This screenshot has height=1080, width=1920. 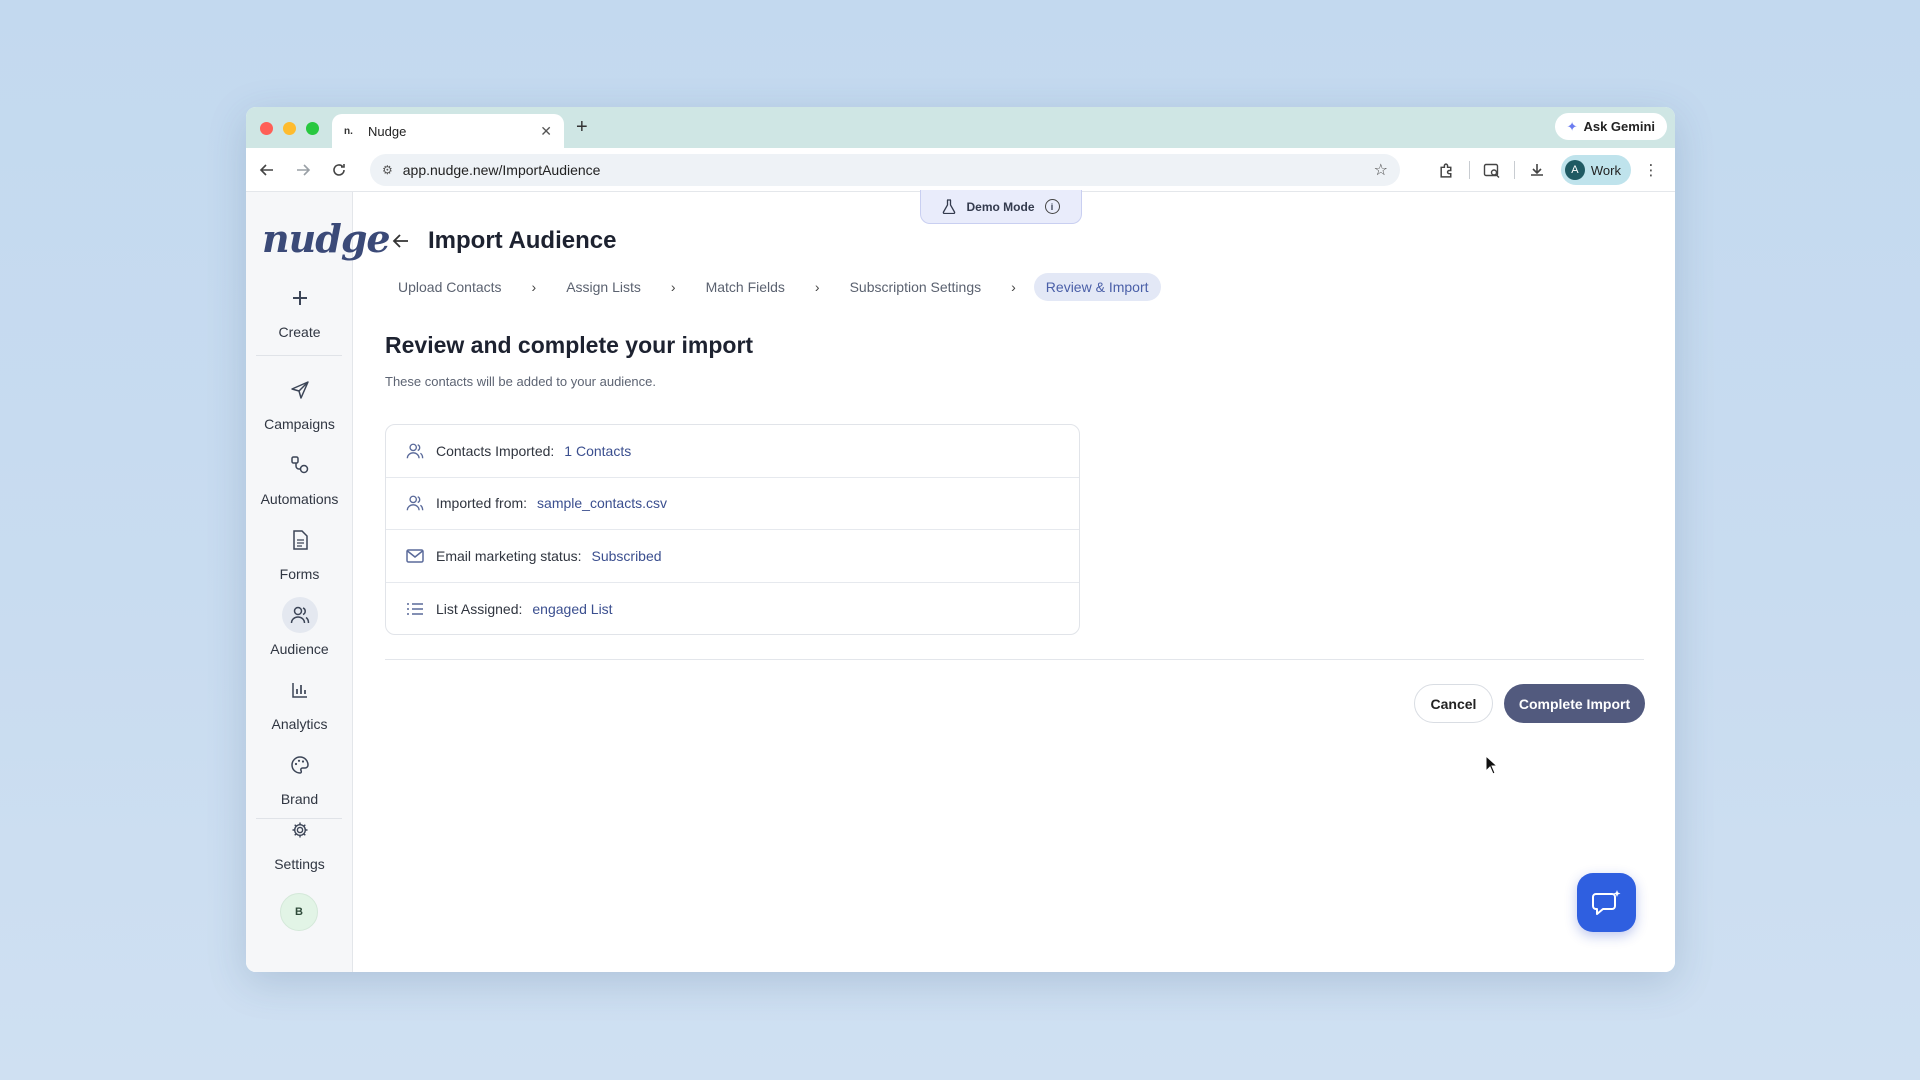 What do you see at coordinates (582, 127) in the screenshot?
I see `new-tab-button: +` at bounding box center [582, 127].